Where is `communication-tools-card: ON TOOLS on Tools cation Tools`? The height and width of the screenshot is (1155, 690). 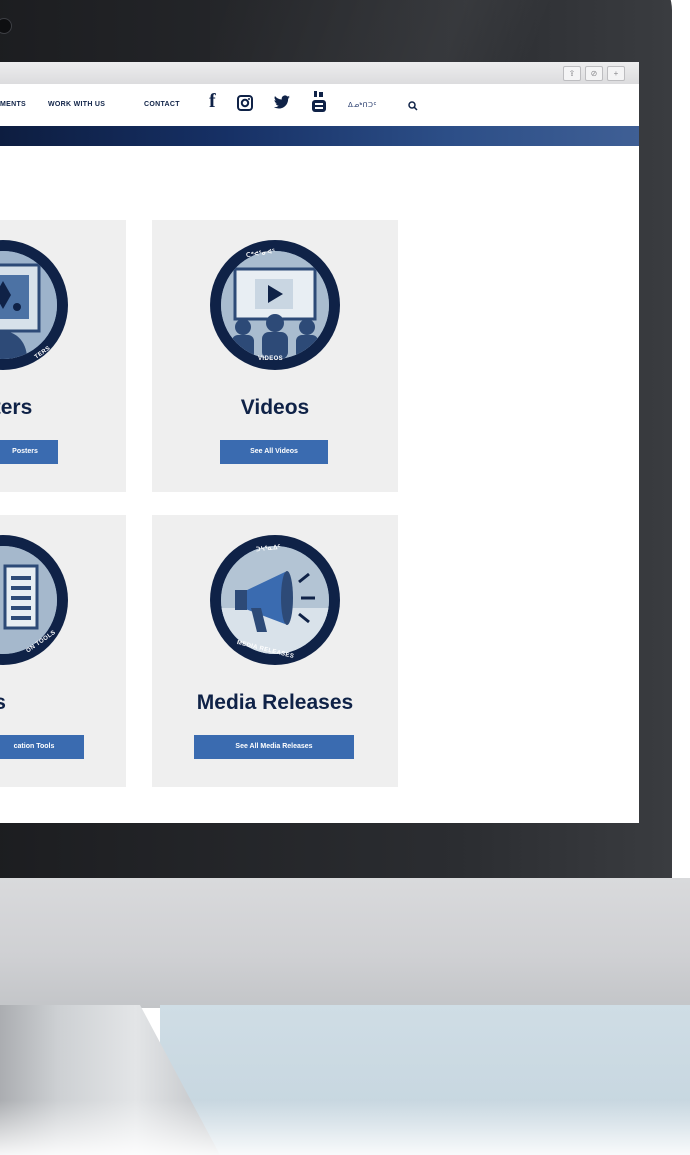 communication-tools-card: ON TOOLS on Tools cation Tools is located at coordinates (63, 651).